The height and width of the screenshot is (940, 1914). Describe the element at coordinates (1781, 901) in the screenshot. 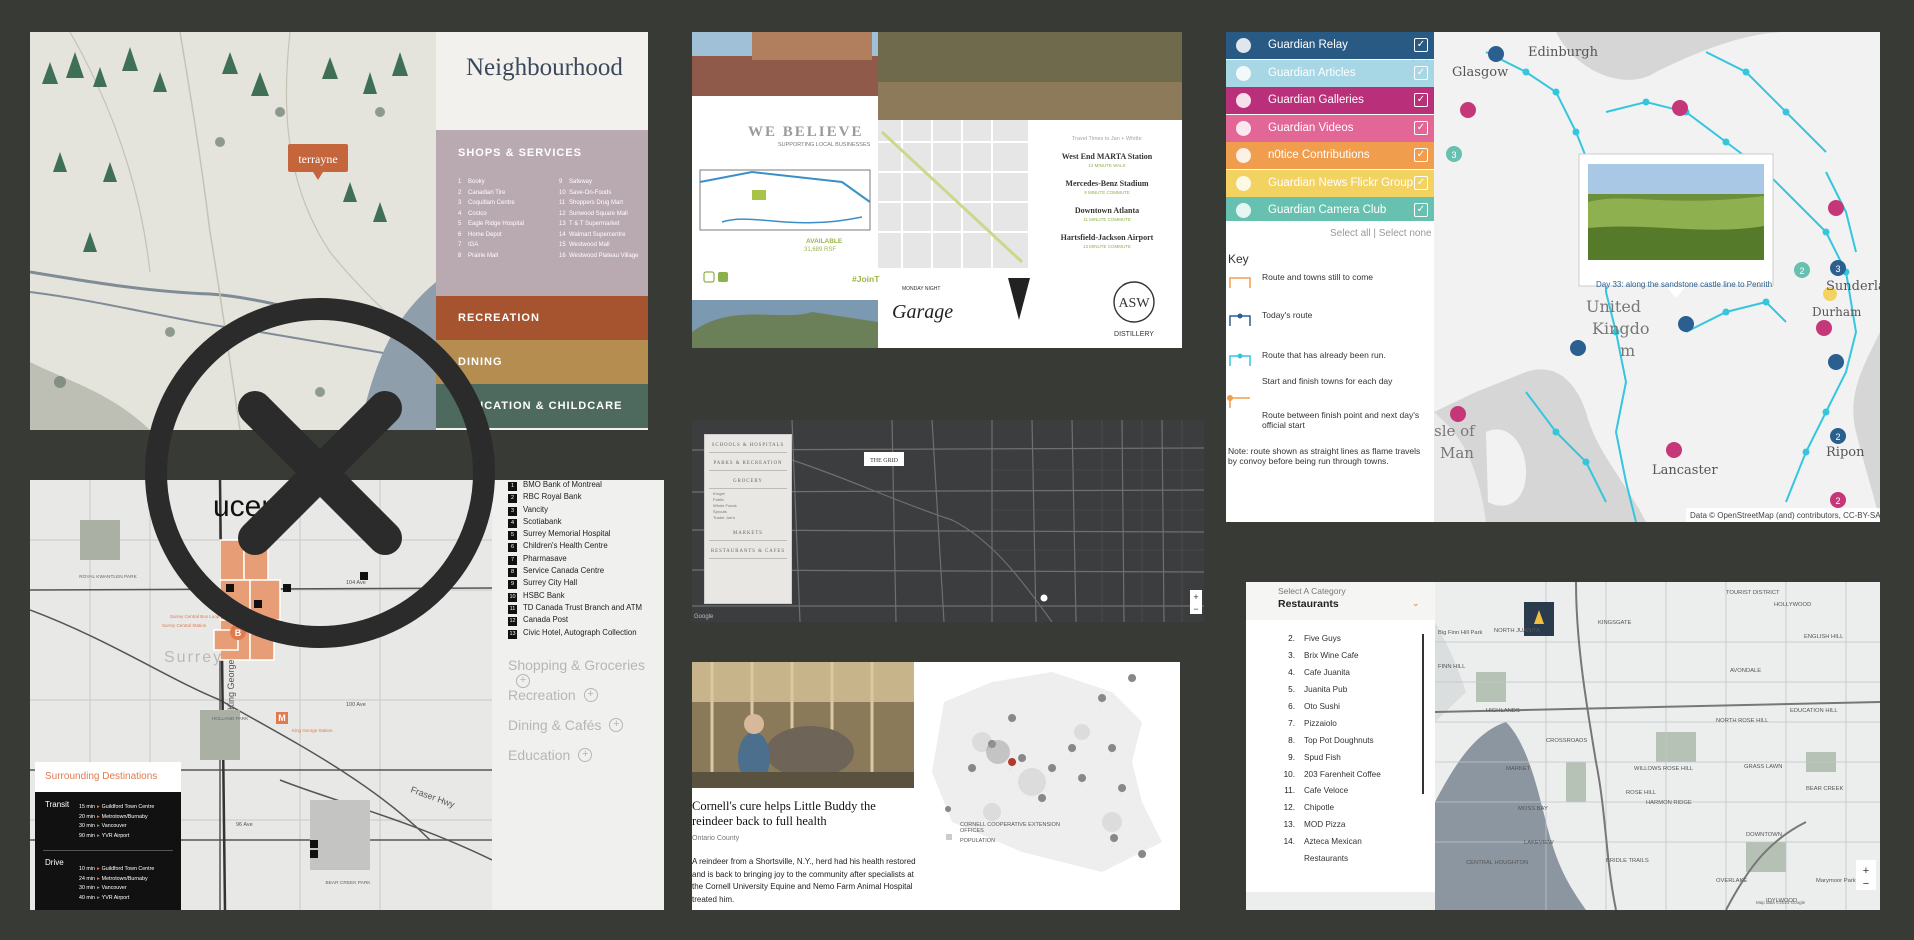

I see `svg-text: IDYLWOOD` at that location.